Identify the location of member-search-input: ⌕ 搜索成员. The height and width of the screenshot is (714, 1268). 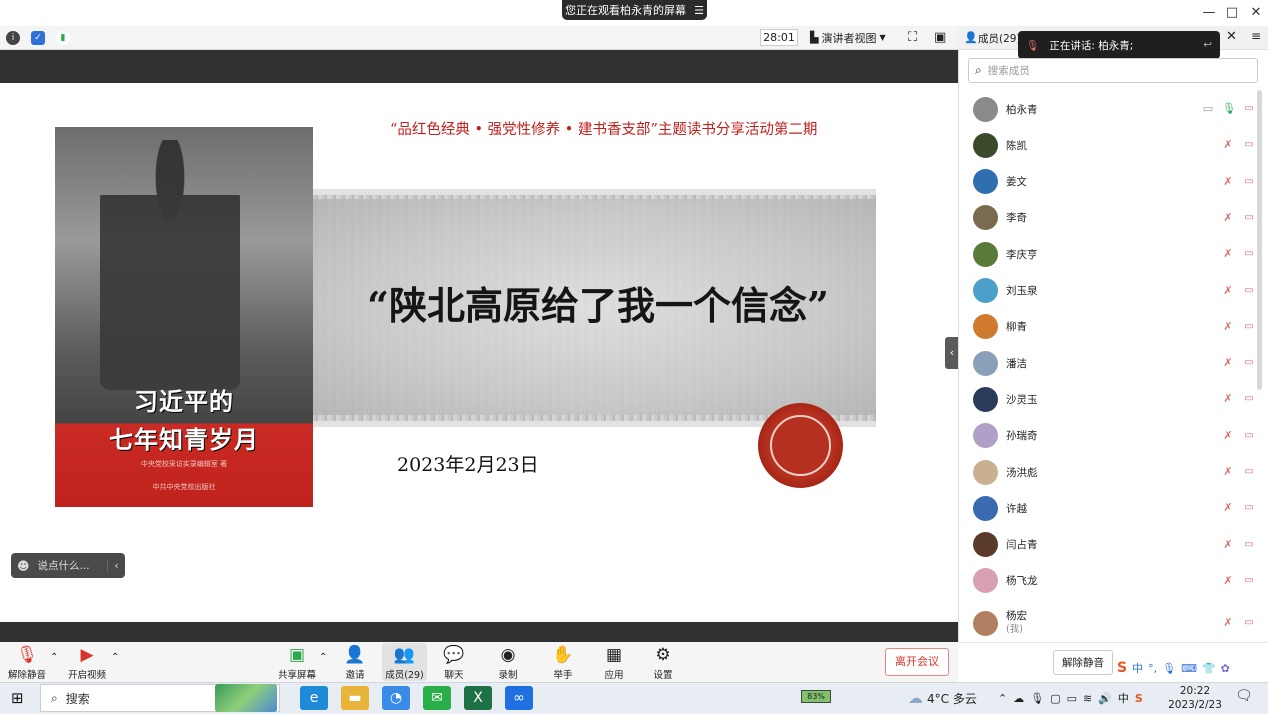
(1113, 70).